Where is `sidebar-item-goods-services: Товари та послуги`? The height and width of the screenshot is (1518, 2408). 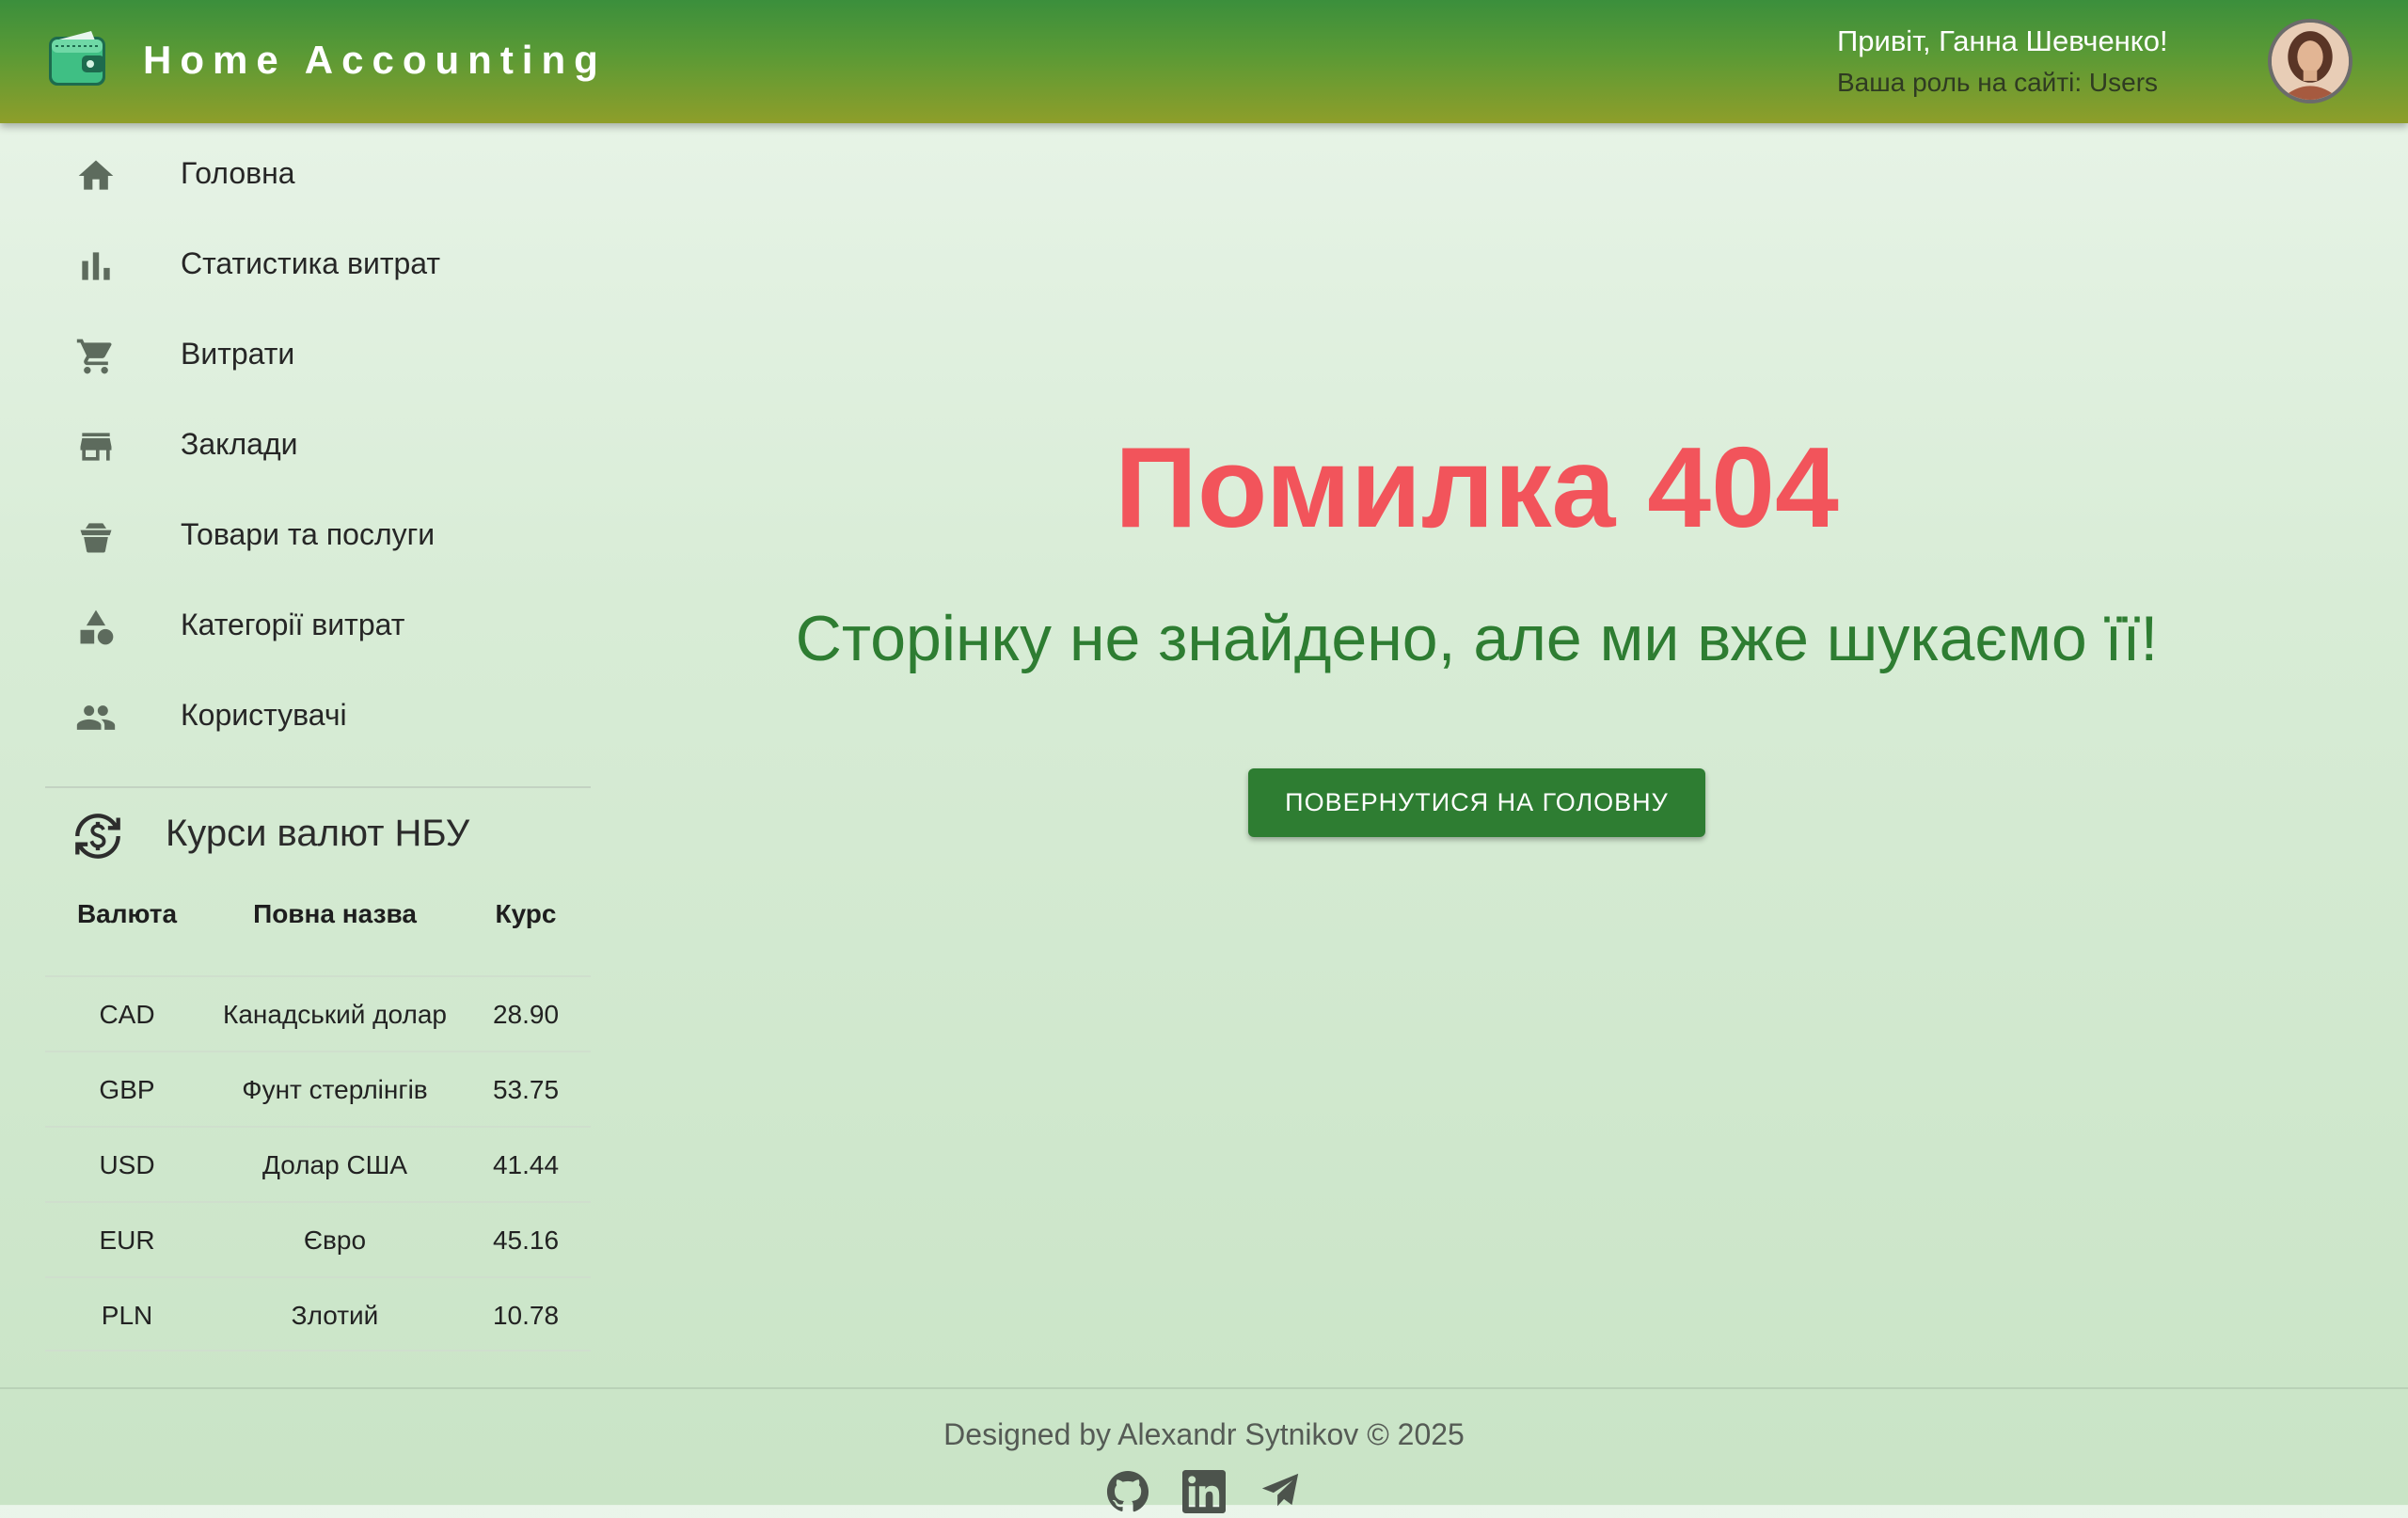 sidebar-item-goods-services: Товари та послуги is located at coordinates (301, 534).